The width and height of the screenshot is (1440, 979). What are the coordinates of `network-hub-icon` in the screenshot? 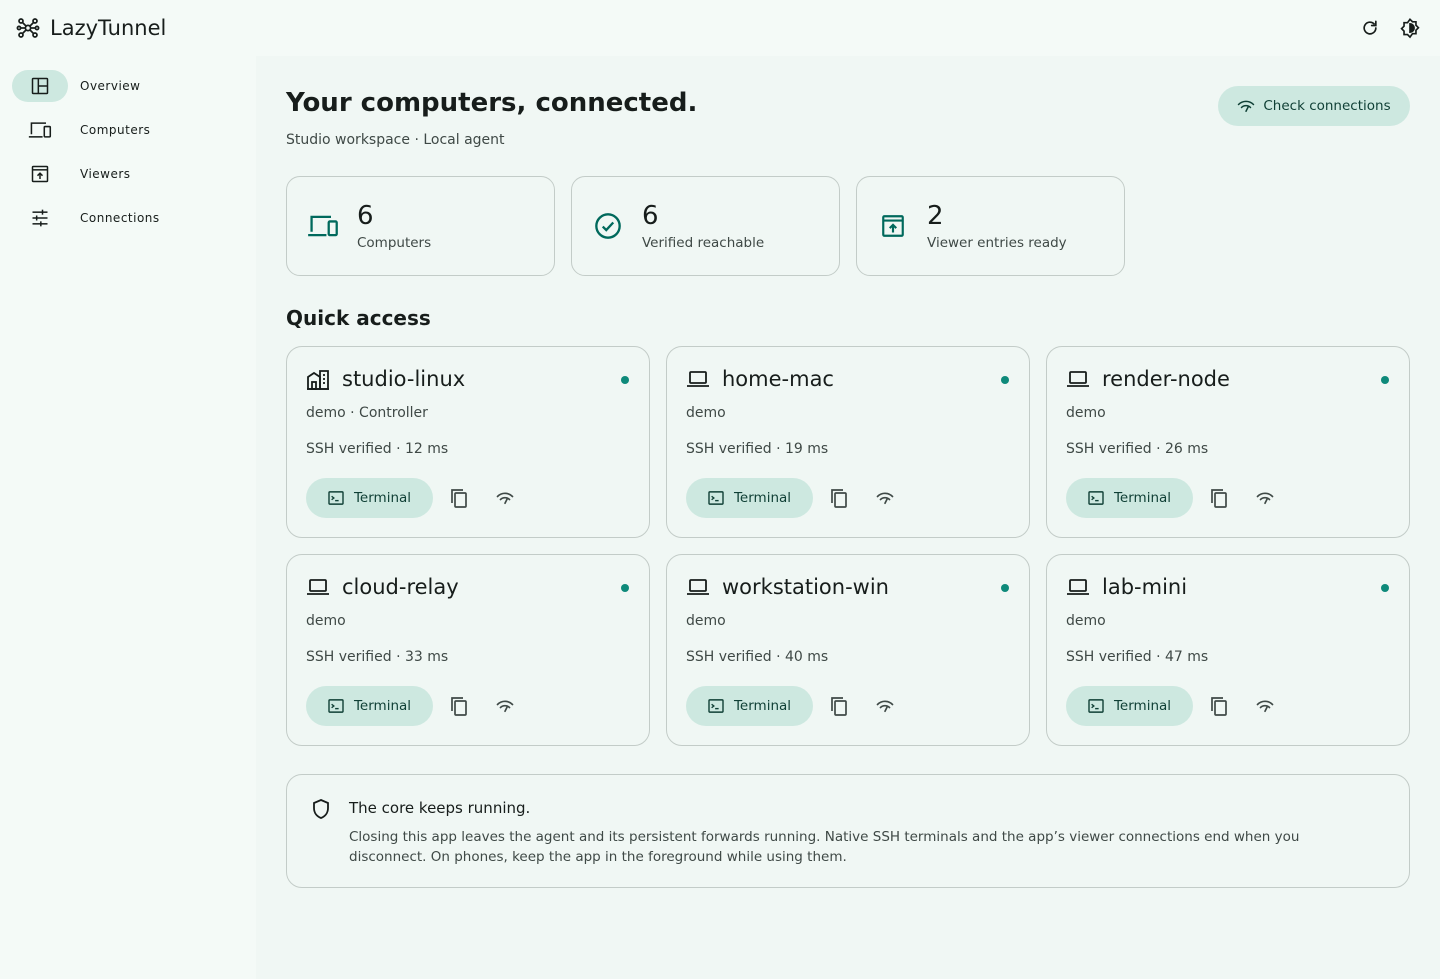 It's located at (28, 28).